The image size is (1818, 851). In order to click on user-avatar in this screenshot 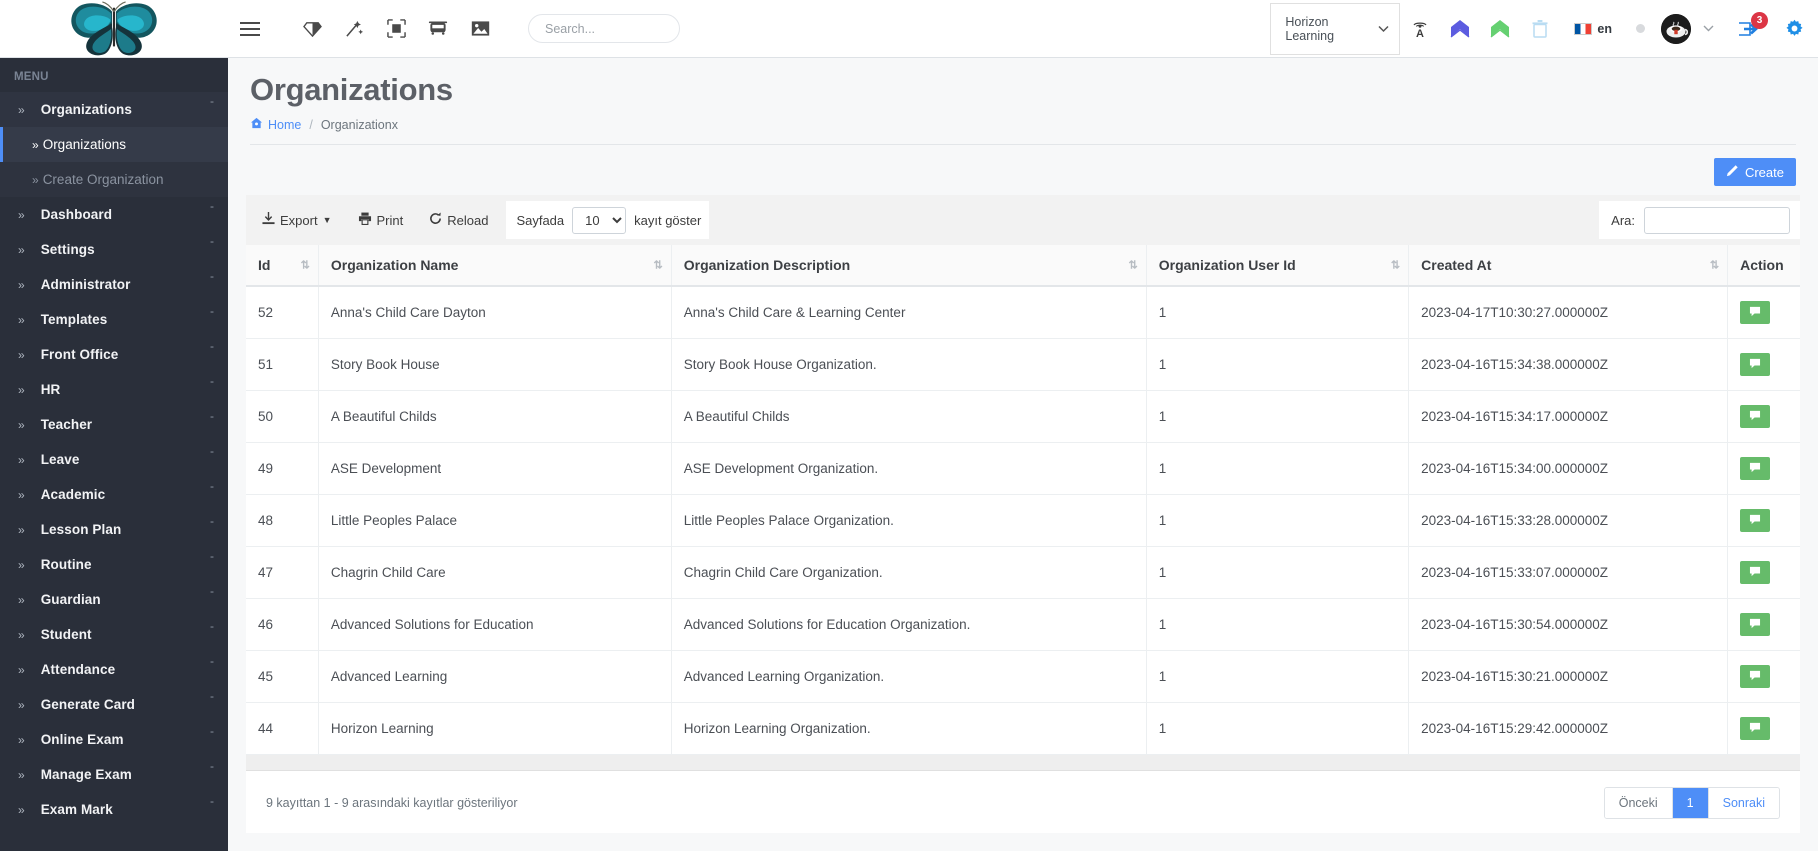, I will do `click(1676, 28)`.